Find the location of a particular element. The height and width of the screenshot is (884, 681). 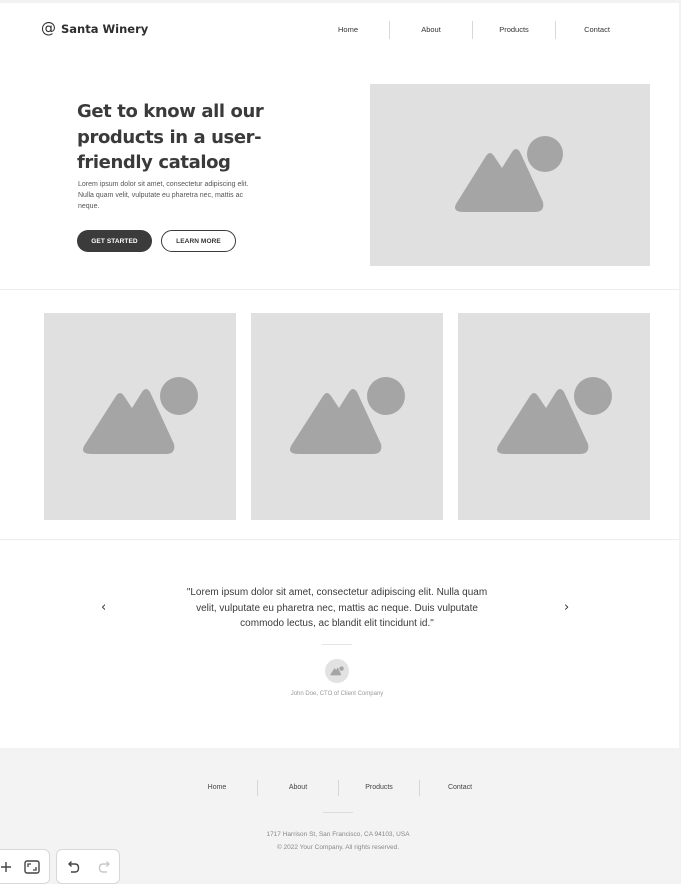

canvas-toolbar is located at coordinates (25, 866).